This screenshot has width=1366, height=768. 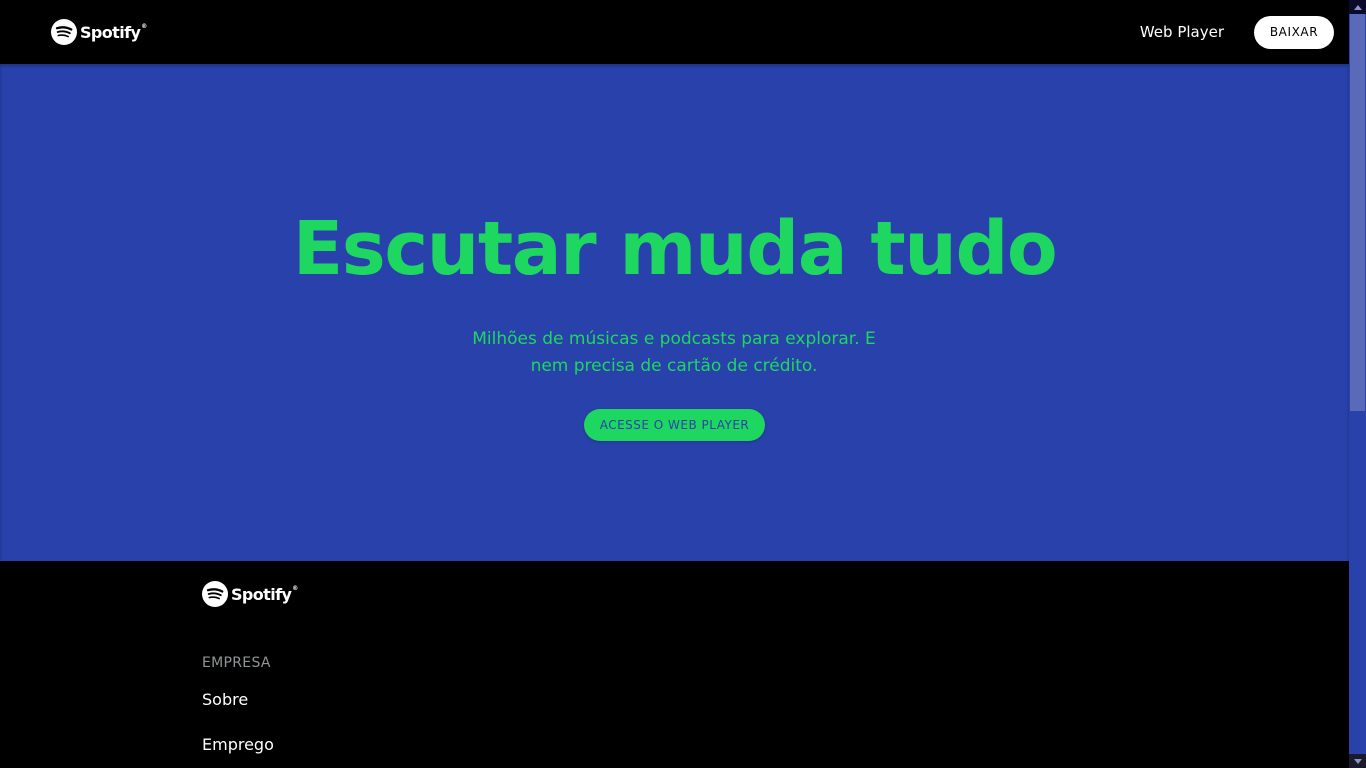 What do you see at coordinates (238, 744) in the screenshot?
I see `footer-link-jobs: Emprego` at bounding box center [238, 744].